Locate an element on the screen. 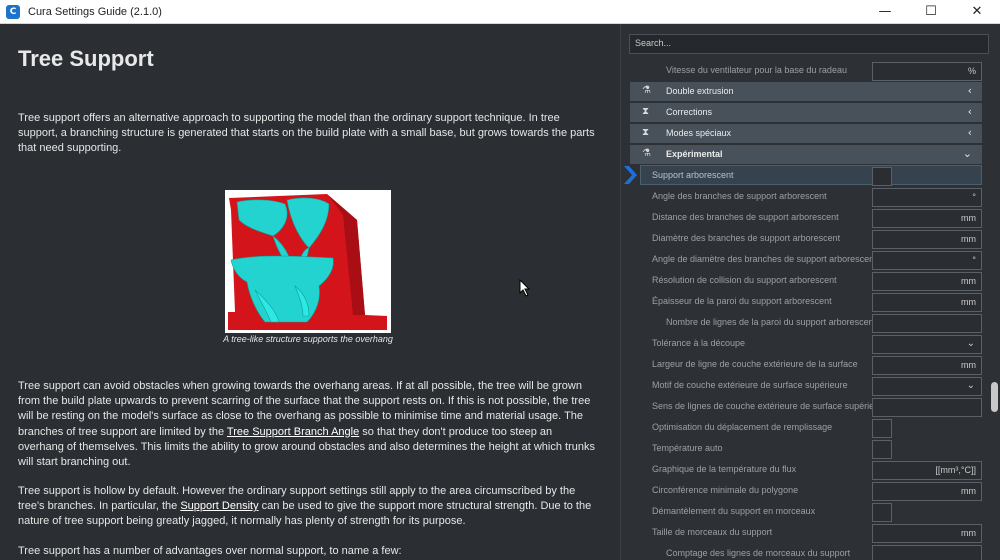 This screenshot has width=1000, height=560. setting-row: Température auto is located at coordinates (807, 449).